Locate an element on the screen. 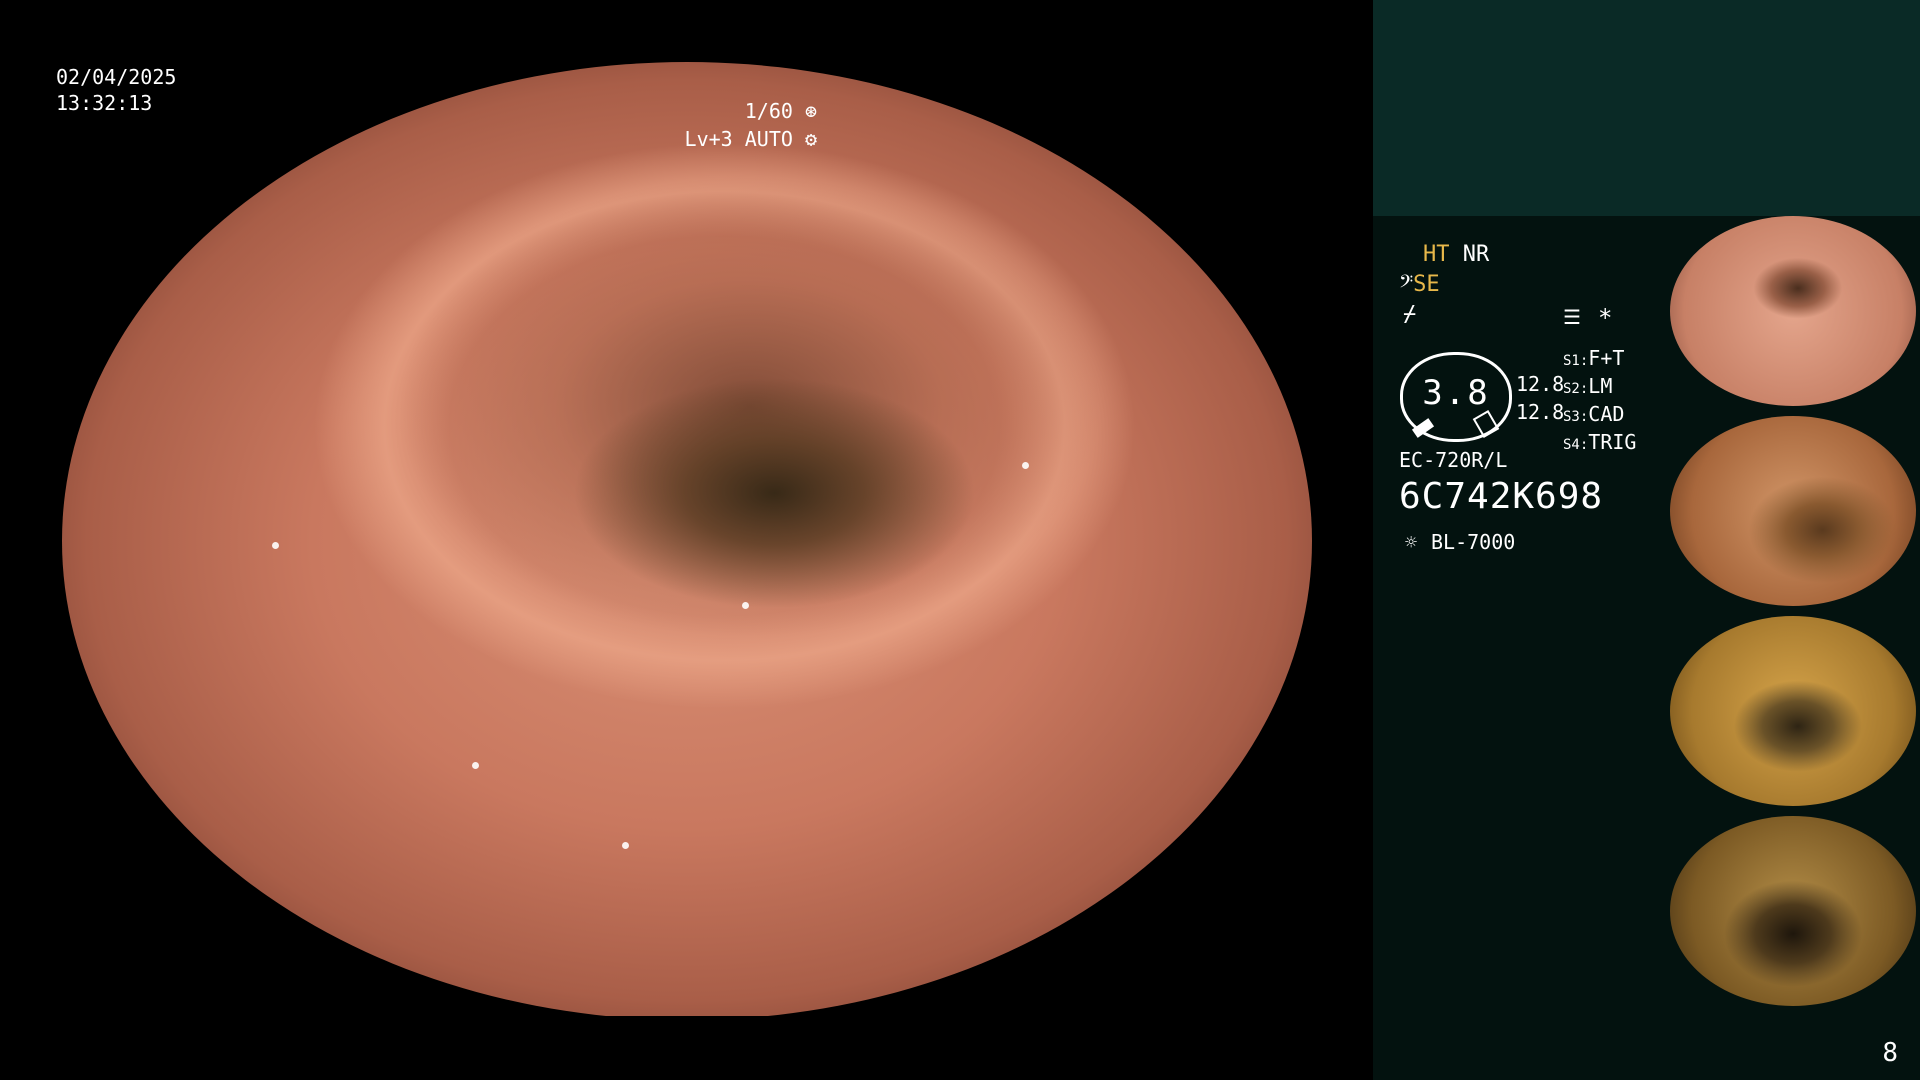 The height and width of the screenshot is (1080, 1920). zoom-badge: 3.8 is located at coordinates (1456, 397).